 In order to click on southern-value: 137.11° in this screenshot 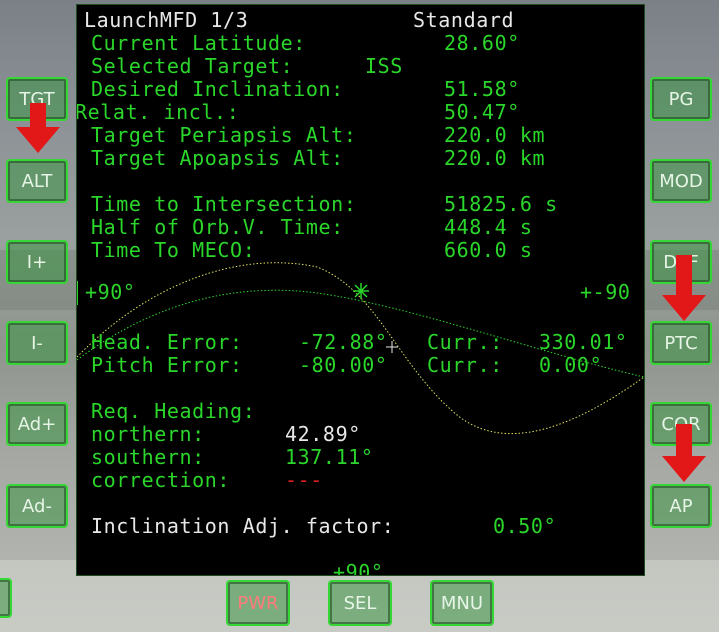, I will do `click(329, 457)`.